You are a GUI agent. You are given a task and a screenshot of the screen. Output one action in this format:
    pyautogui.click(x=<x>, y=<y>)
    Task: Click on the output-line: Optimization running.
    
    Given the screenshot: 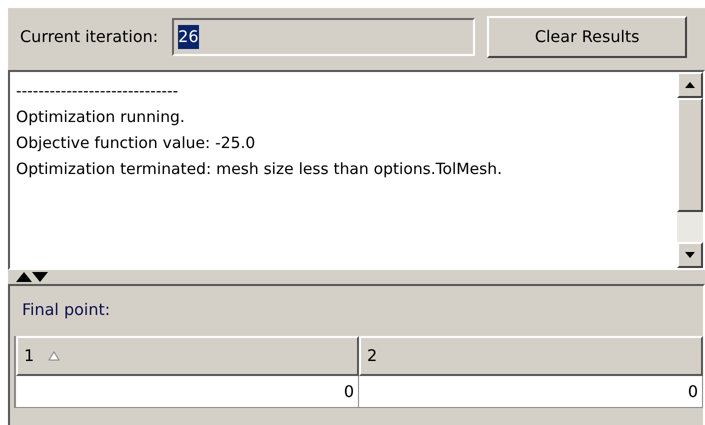 What is the action you would take?
    pyautogui.click(x=101, y=117)
    